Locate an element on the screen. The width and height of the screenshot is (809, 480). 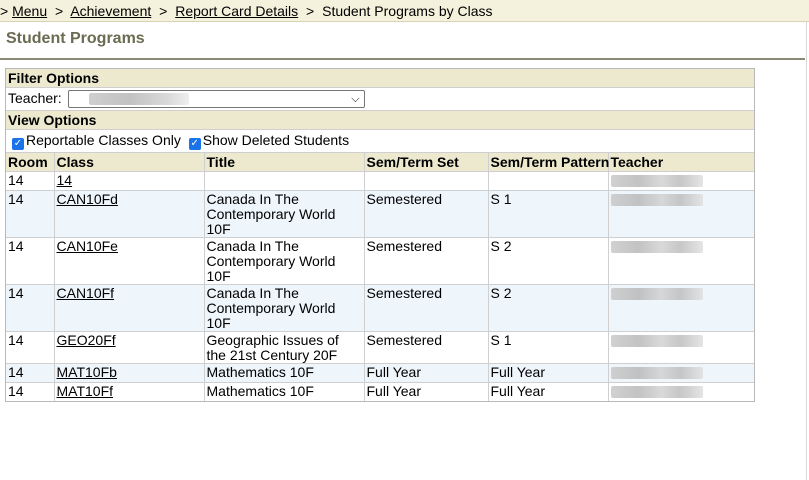
class-cell: MAT10Ff is located at coordinates (129, 391).